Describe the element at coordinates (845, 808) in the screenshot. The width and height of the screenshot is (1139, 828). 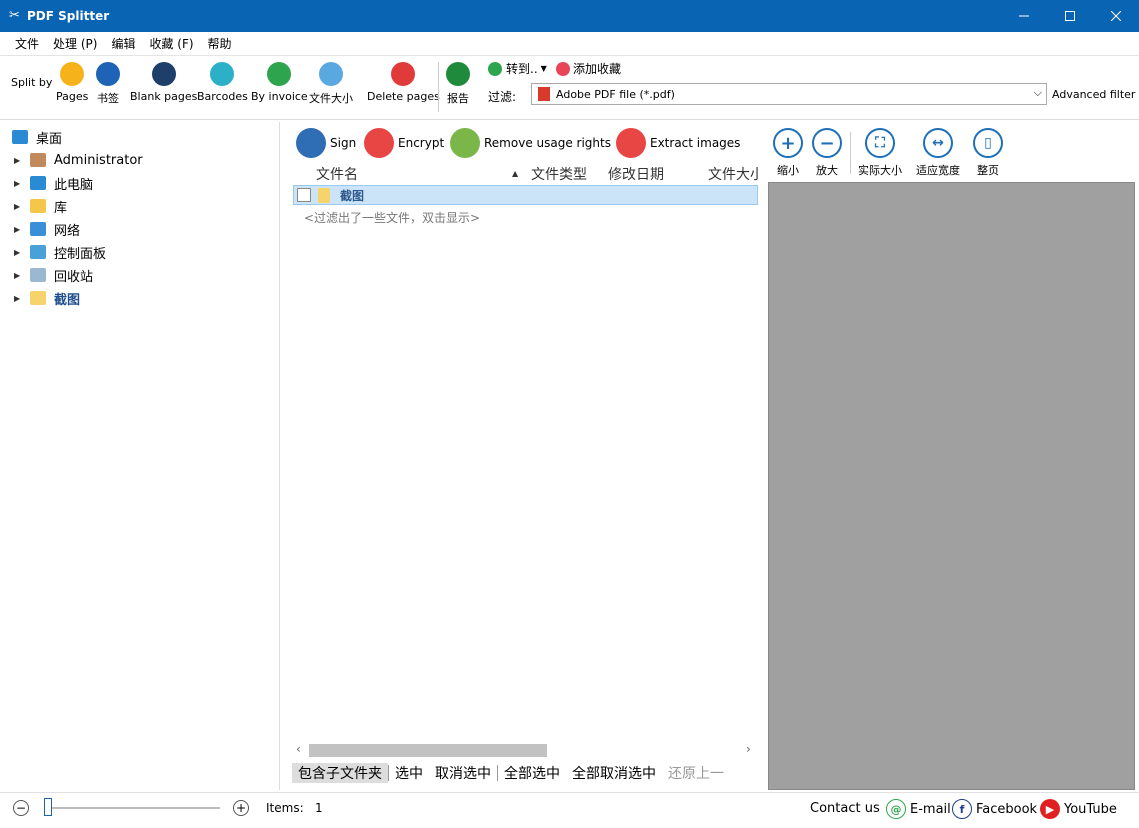
I see `contact-us-label: Contact us` at that location.